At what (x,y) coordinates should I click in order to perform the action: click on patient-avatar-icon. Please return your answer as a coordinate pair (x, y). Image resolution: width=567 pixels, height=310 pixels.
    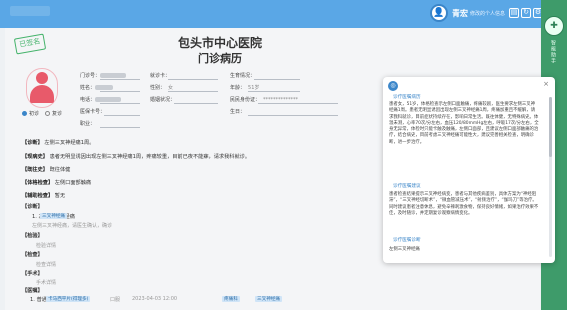
    Looking at the image, I should click on (42, 88).